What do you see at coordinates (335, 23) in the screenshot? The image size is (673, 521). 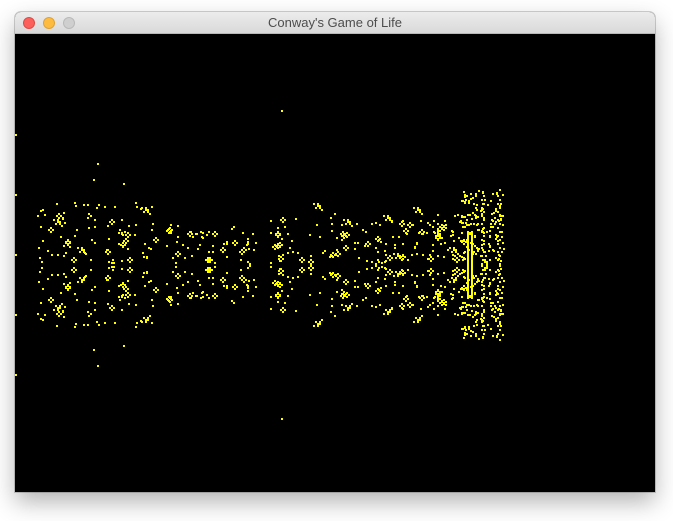 I see `title-bar: Conway's Game of Life` at bounding box center [335, 23].